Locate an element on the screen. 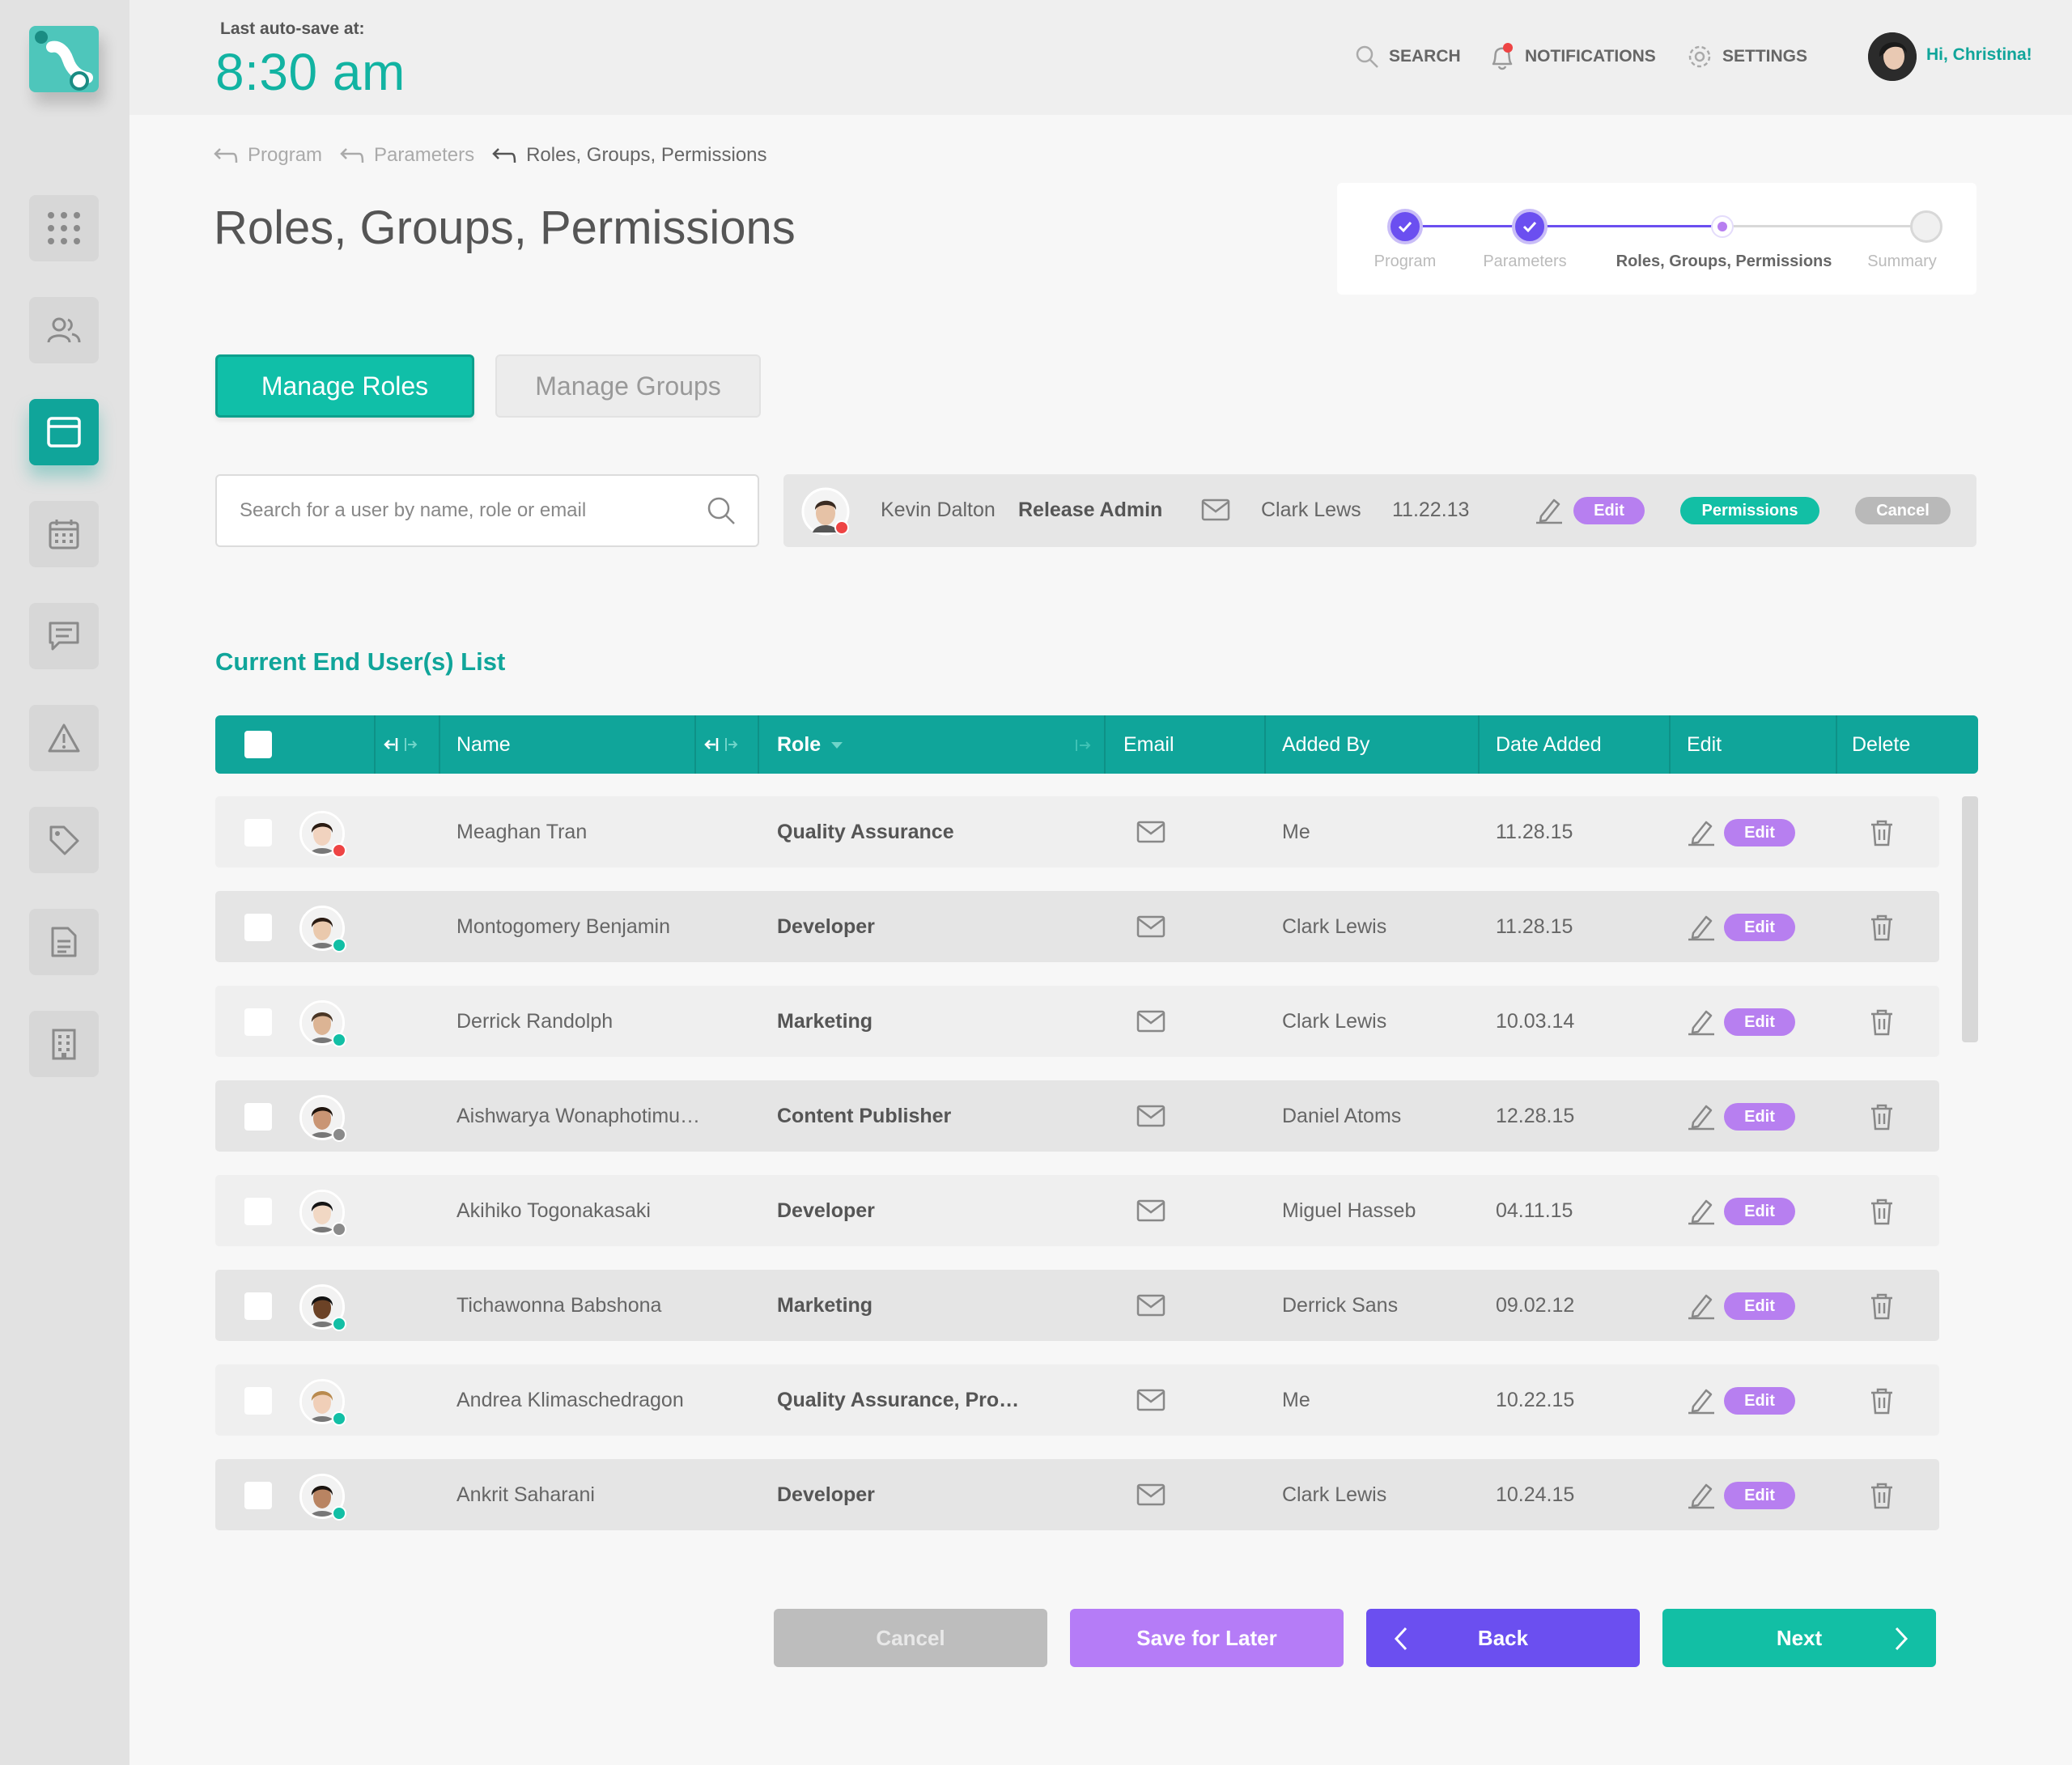 The height and width of the screenshot is (1765, 2072). tab-manage-groups: Manage Groups is located at coordinates (628, 386).